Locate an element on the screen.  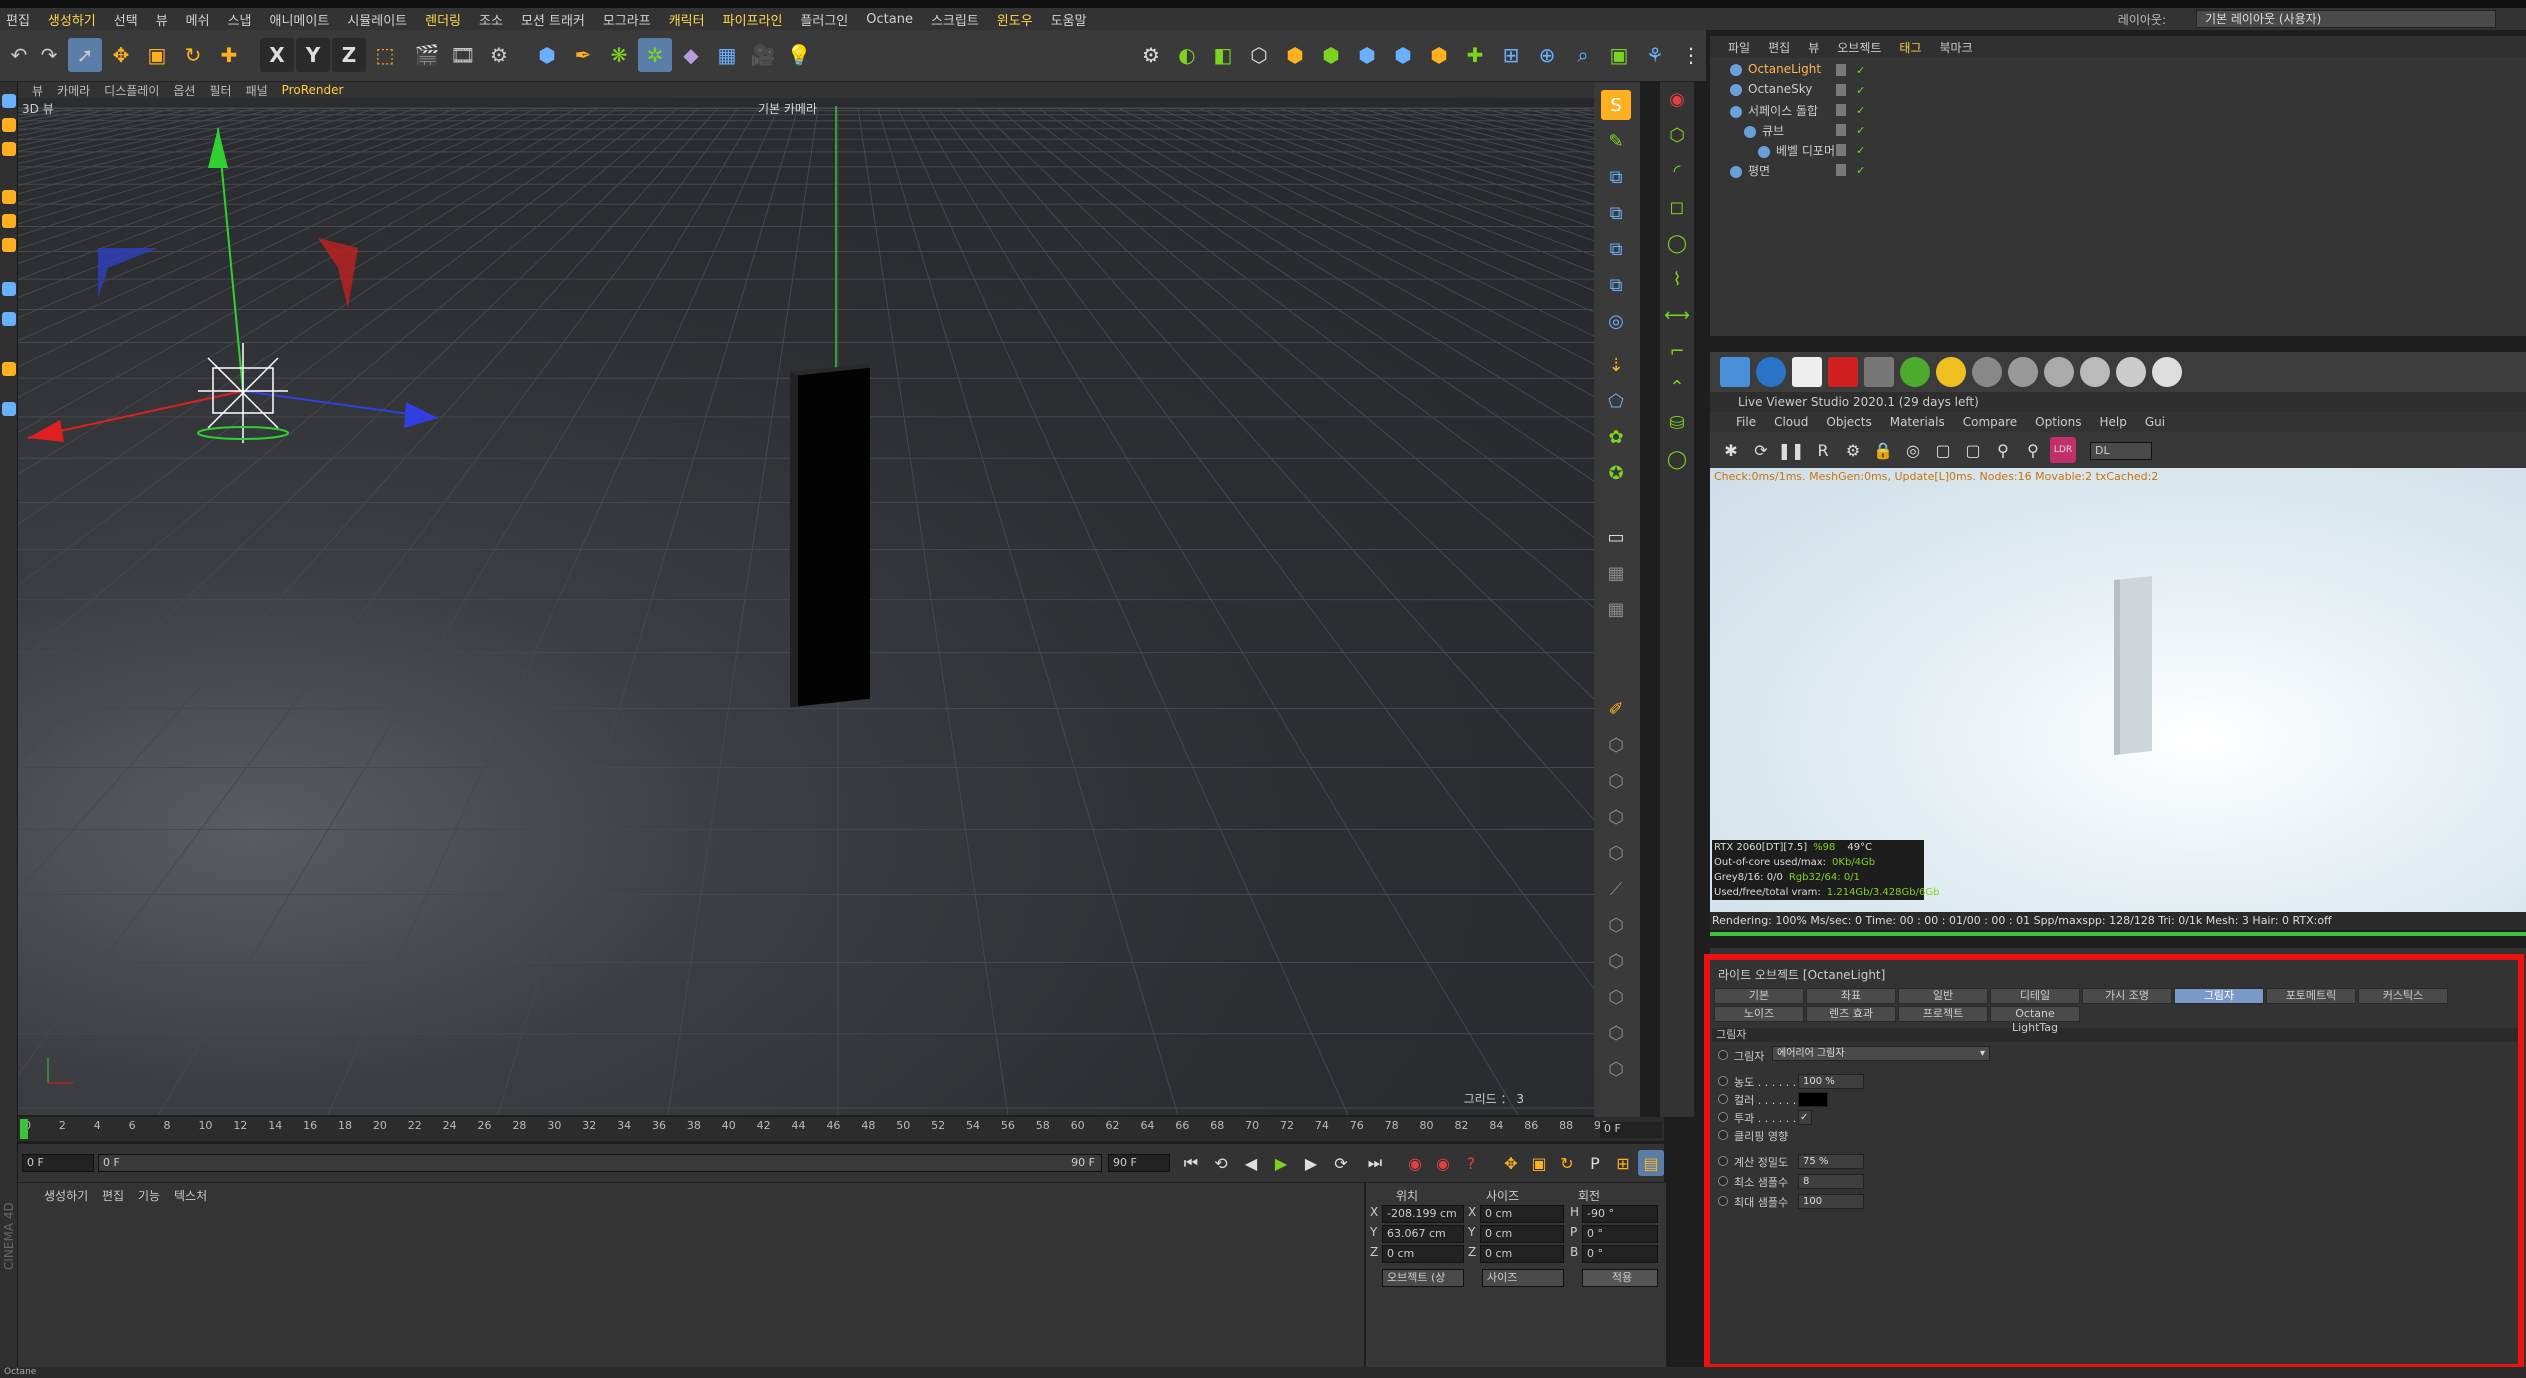
object-manager-menu-item: 뷰 is located at coordinates (1813, 47).